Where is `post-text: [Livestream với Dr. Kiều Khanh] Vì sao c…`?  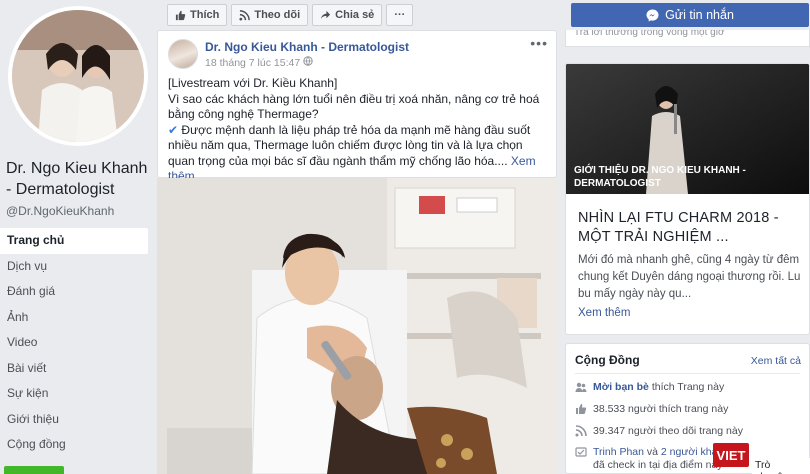
post-text: [Livestream với Dr. Kiều Khanh] Vì sao c… is located at coordinates (359, 130).